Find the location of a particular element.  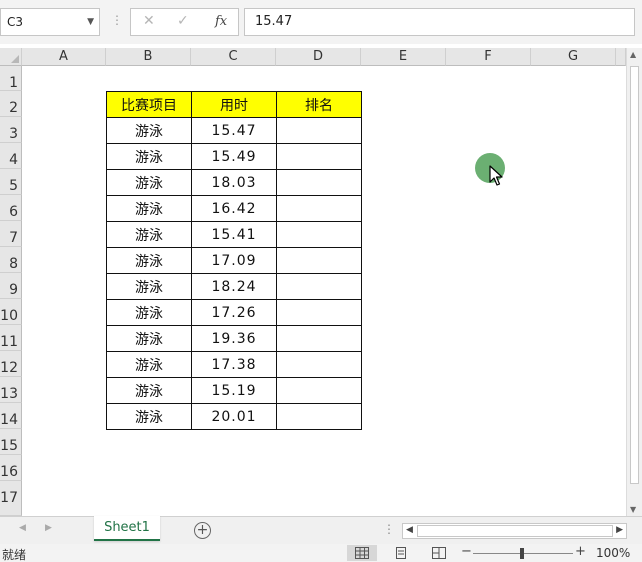

row-header-12: 12 is located at coordinates (11, 364).